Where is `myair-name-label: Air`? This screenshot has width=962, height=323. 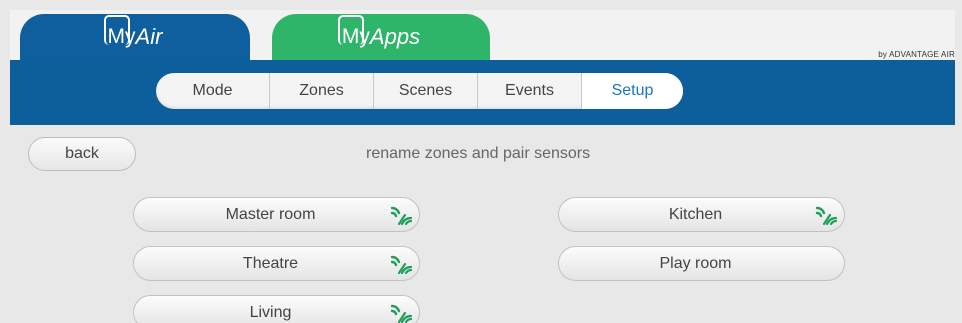 myair-name-label: Air is located at coordinates (149, 36).